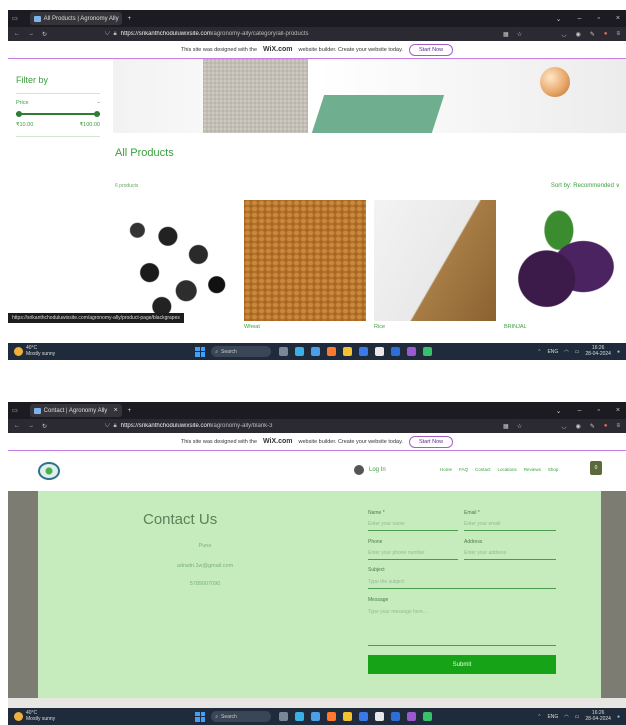 Image resolution: width=626 pixels, height=725 pixels. Describe the element at coordinates (15, 410) in the screenshot. I see `tab-list-icon: ▭` at that location.